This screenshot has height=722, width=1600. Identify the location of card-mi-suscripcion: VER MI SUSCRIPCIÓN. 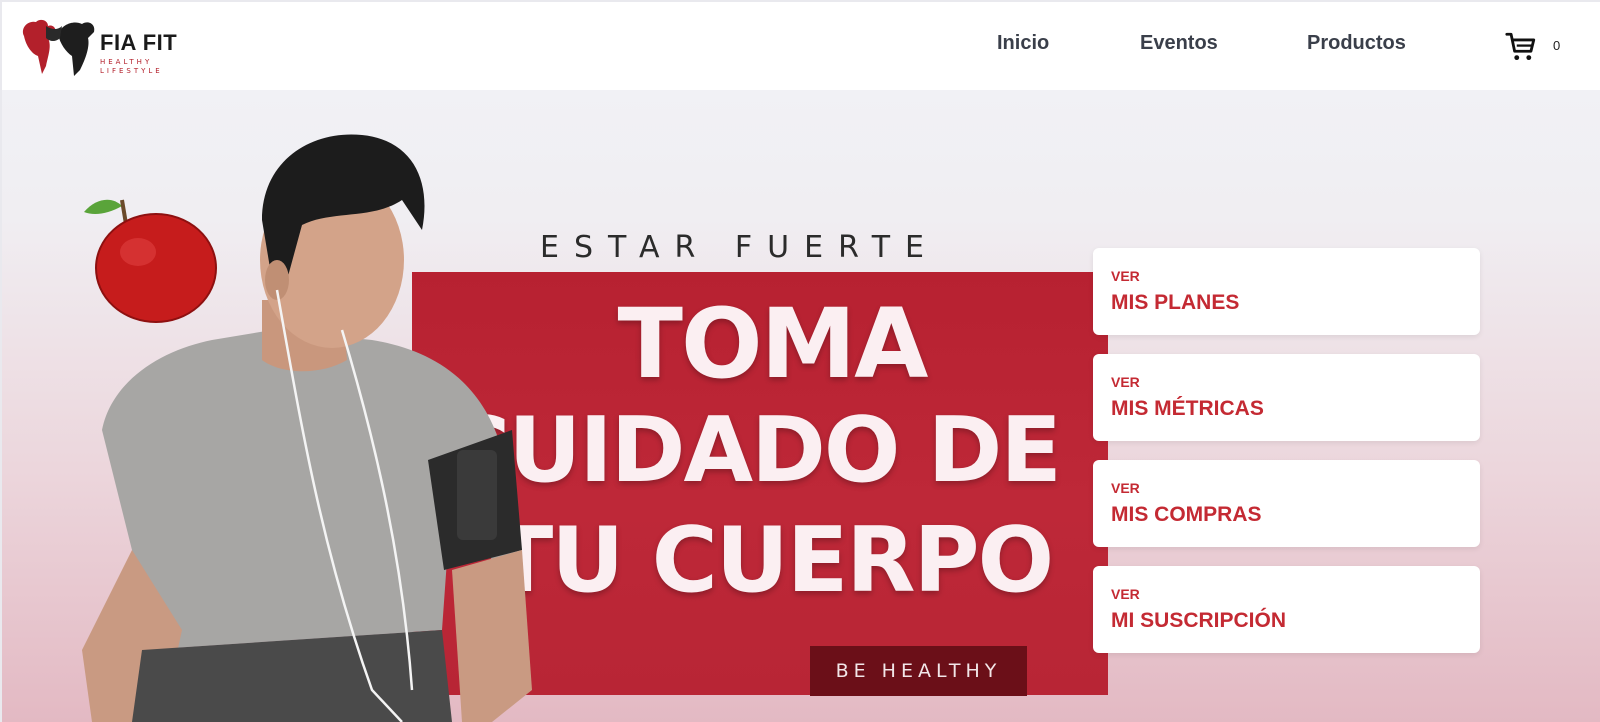
(1286, 609).